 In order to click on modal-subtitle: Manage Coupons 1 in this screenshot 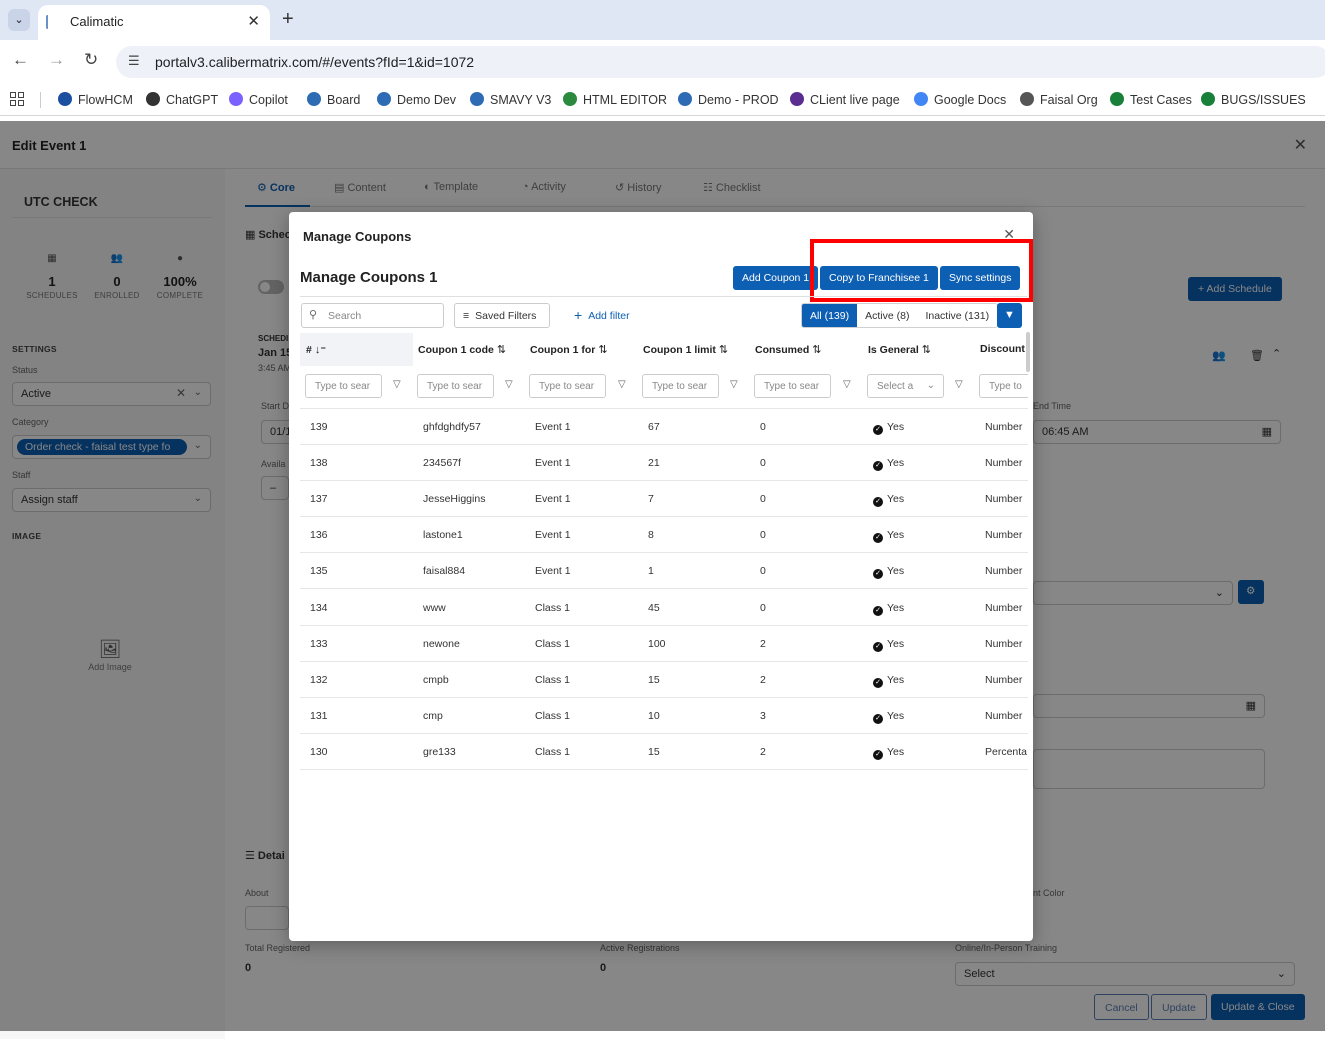, I will do `click(369, 277)`.